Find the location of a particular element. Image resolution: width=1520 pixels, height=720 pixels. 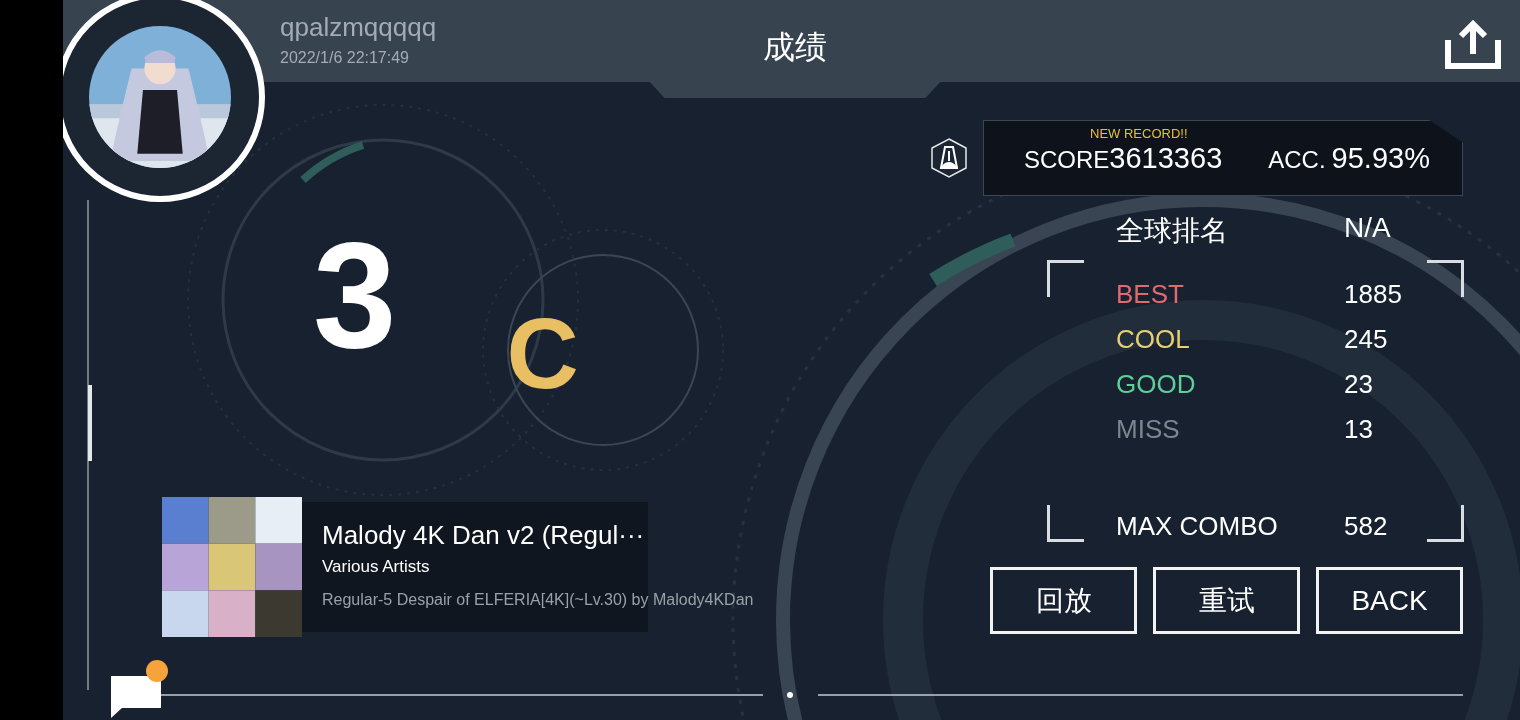

accuracy-label: ACC. is located at coordinates (1297, 159).